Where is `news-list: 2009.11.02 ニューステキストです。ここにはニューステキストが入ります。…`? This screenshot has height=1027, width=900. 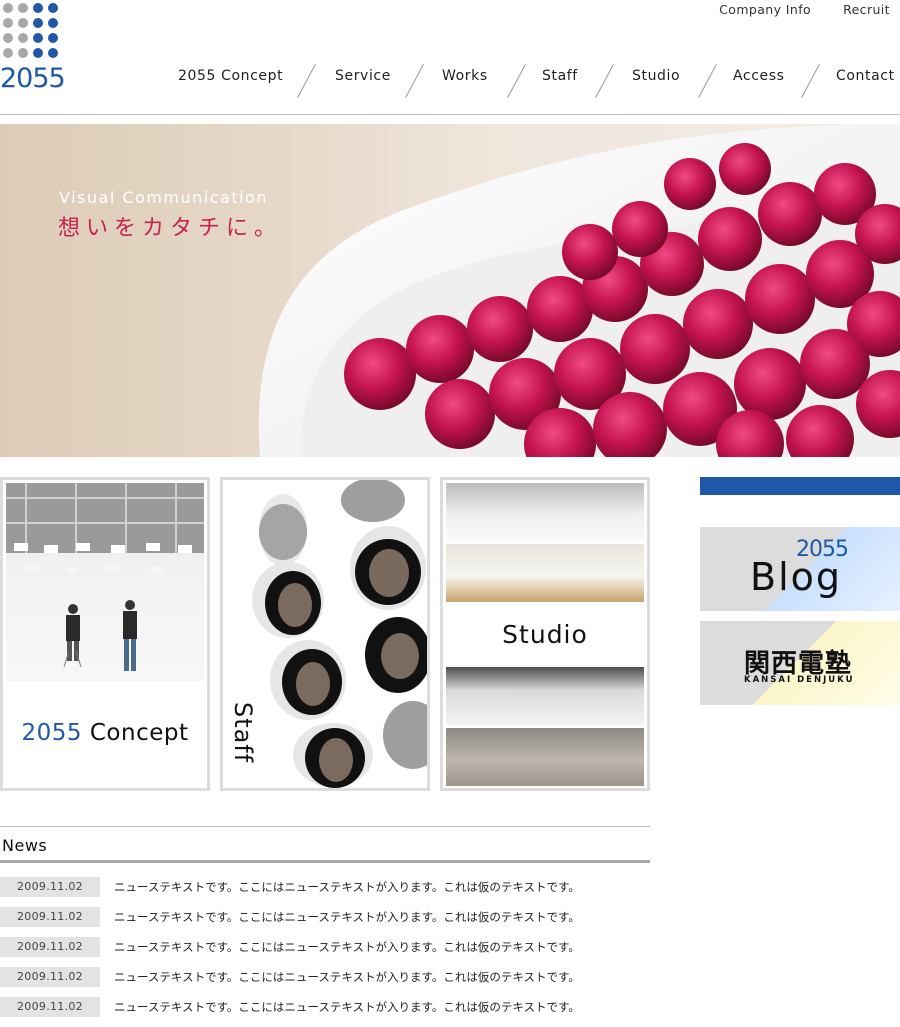 news-list: 2009.11.02 ニューステキストです。ここにはニューステキストが入ります。… is located at coordinates (325, 952).